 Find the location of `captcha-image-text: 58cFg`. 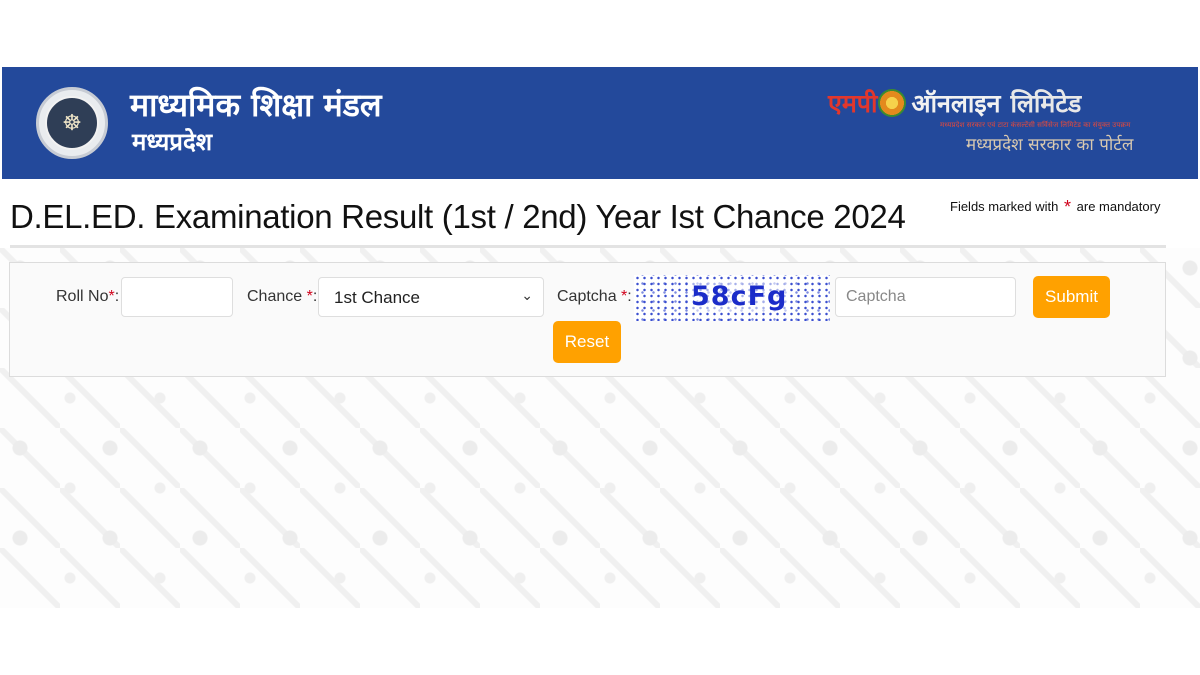

captcha-image-text: 58cFg is located at coordinates (739, 296).